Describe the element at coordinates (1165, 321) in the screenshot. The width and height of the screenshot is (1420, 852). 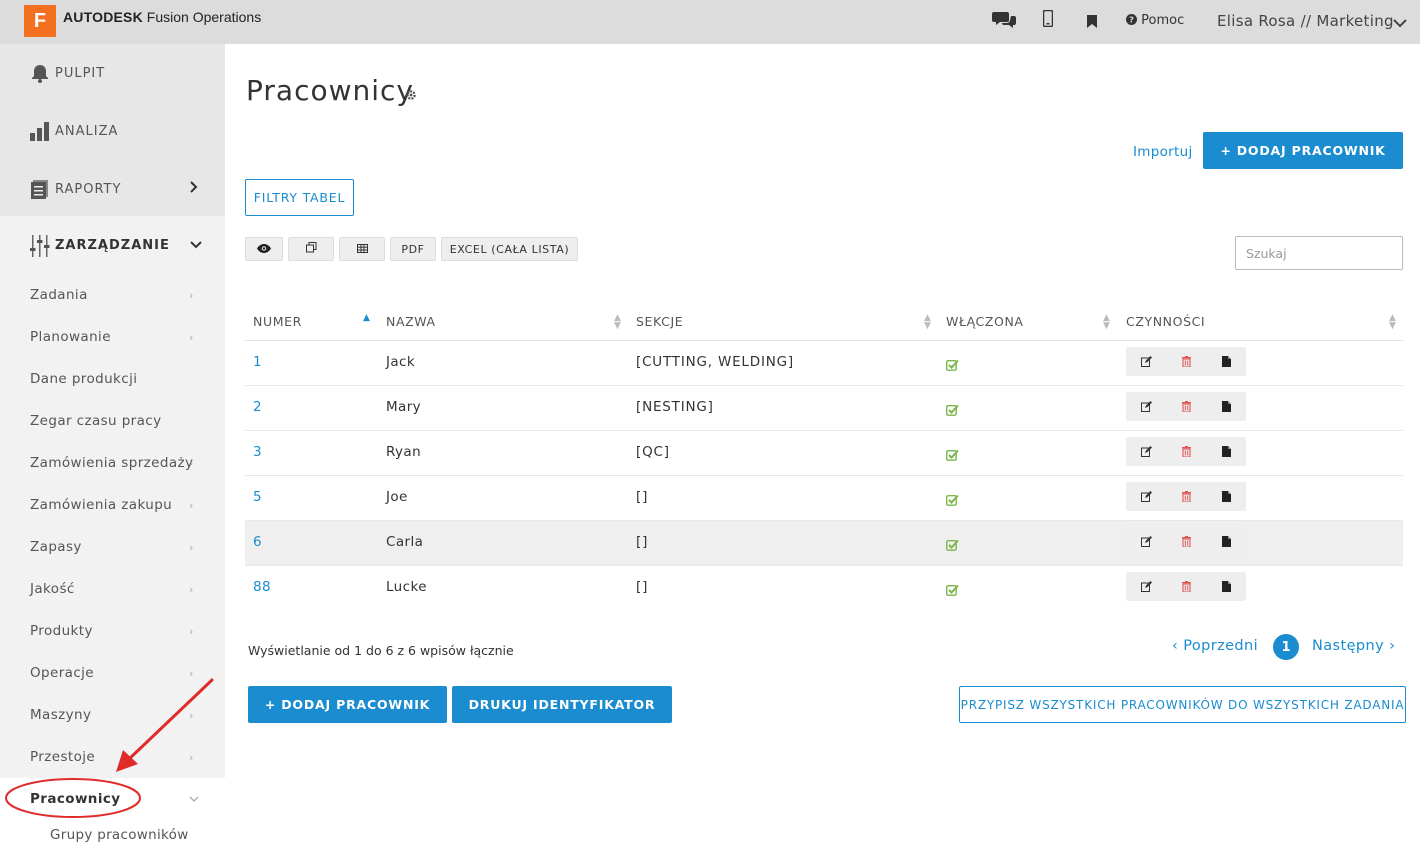
I see `column-header-czynnosci: CZYNNOŚCI` at that location.